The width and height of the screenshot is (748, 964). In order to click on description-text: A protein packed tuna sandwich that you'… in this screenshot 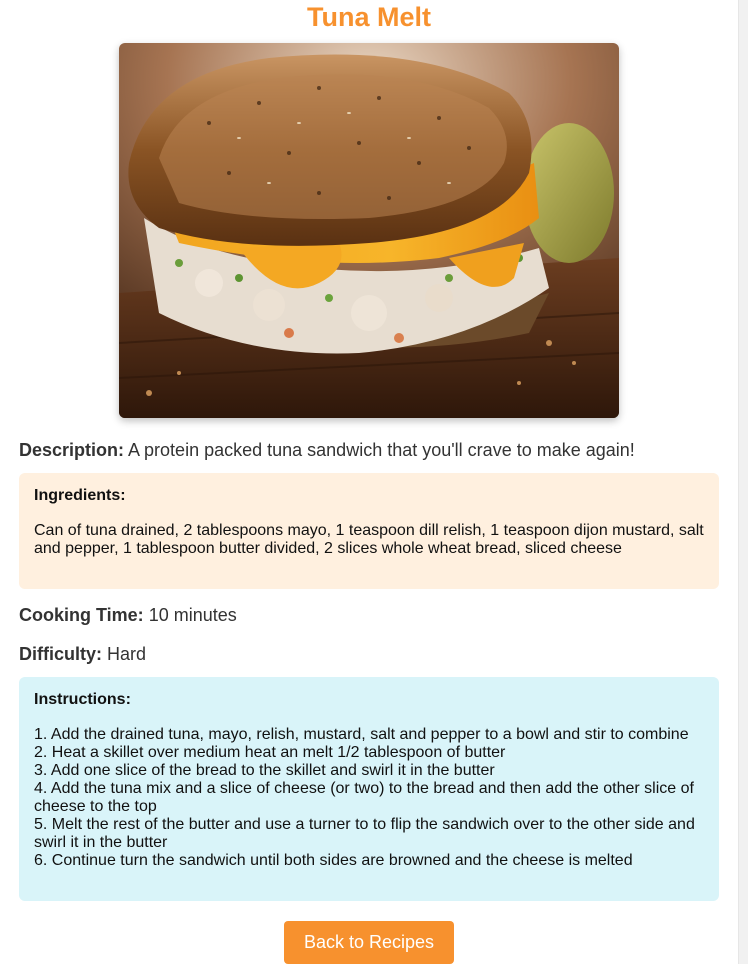, I will do `click(381, 450)`.